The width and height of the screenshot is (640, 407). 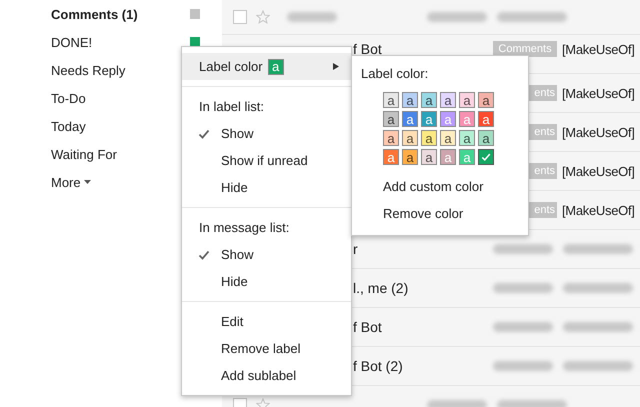 What do you see at coordinates (87, 182) in the screenshot?
I see `caret-icon` at bounding box center [87, 182].